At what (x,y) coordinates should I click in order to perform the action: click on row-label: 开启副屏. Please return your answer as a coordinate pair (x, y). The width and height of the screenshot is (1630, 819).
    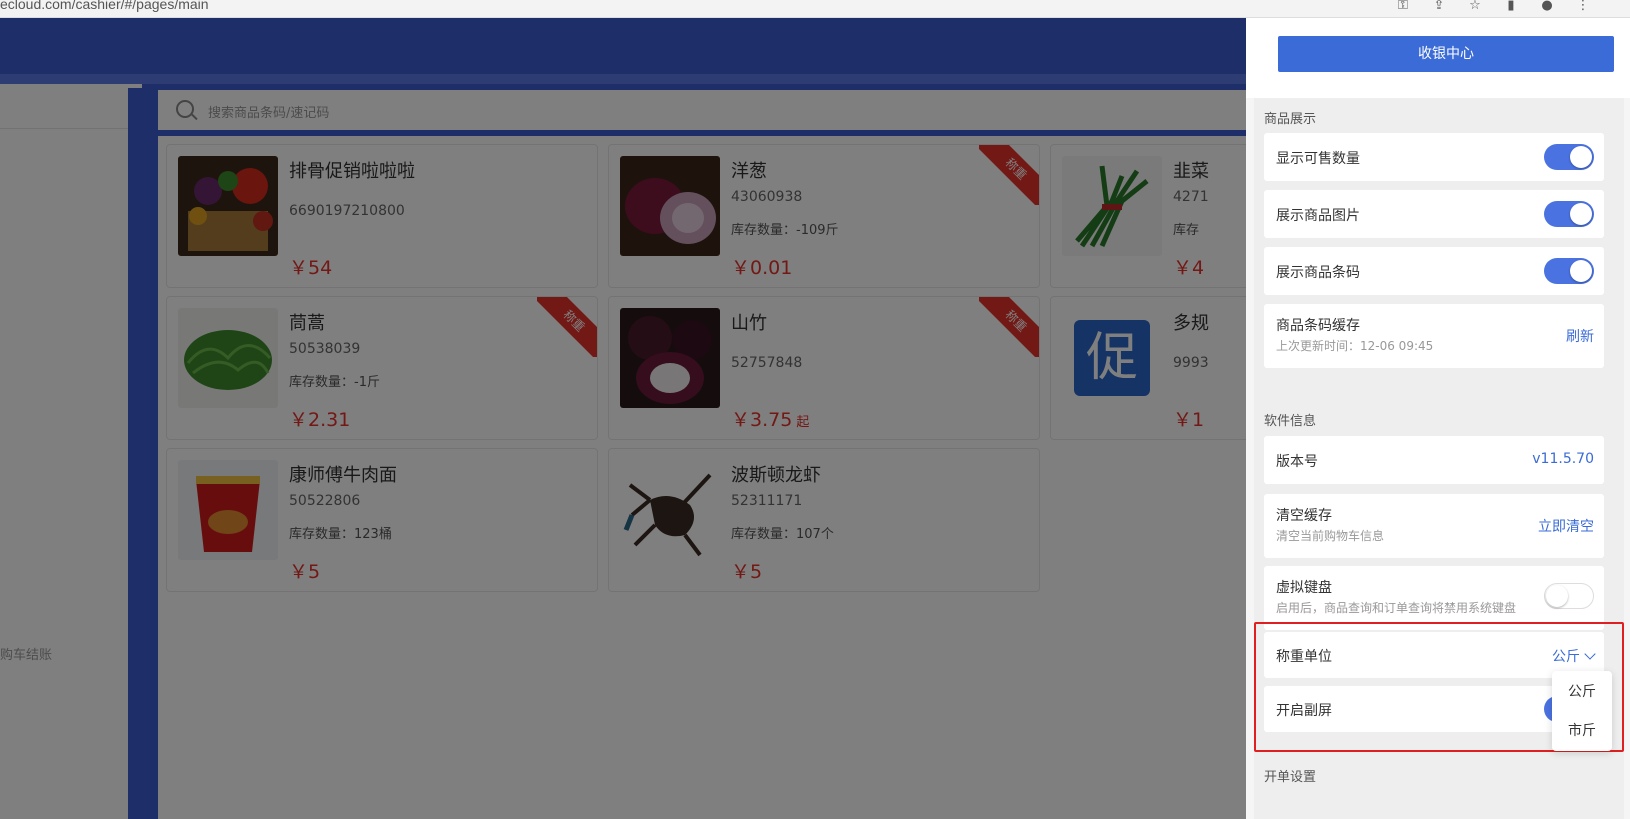
    Looking at the image, I should click on (1304, 711).